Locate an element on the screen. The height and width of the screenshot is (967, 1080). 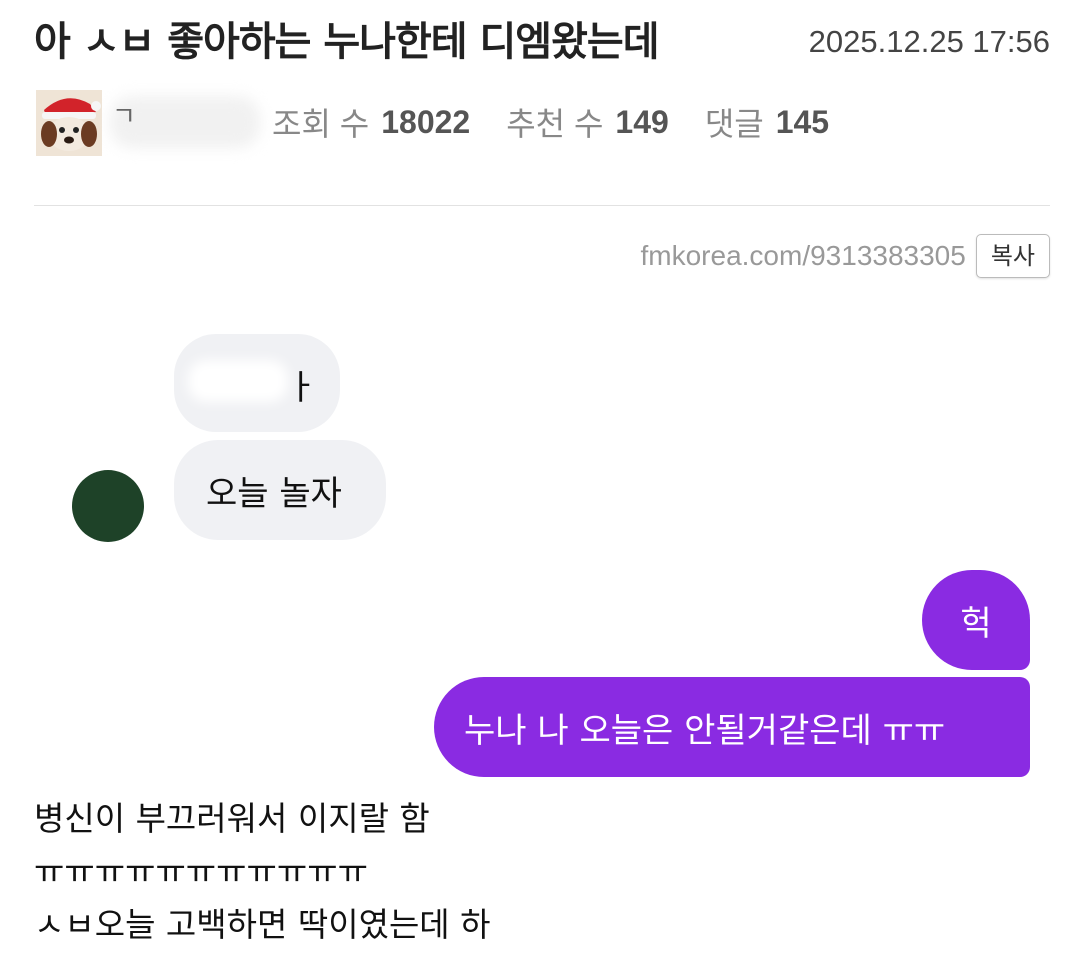
author-avatar is located at coordinates (69, 123).